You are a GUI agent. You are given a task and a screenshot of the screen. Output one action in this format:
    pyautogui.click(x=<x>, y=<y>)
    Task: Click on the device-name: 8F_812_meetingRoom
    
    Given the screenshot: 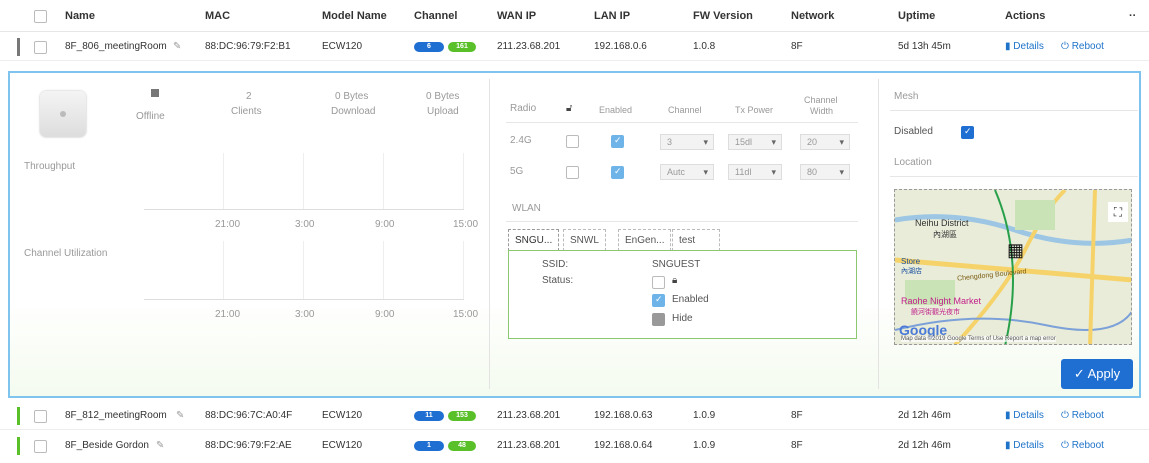 What is the action you would take?
    pyautogui.click(x=116, y=415)
    